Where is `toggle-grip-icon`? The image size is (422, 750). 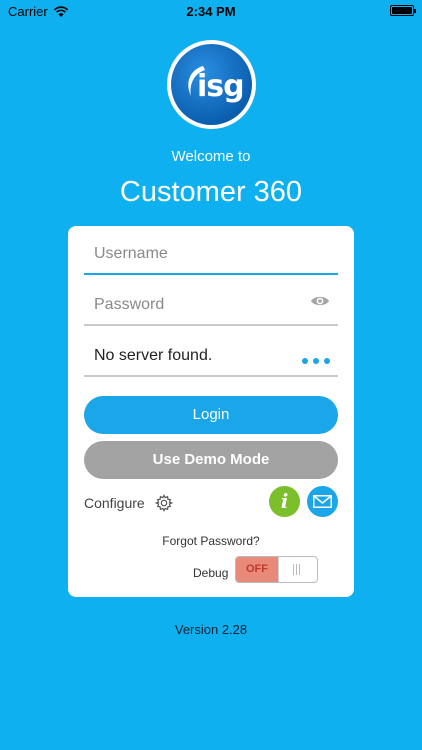
toggle-grip-icon is located at coordinates (296, 569).